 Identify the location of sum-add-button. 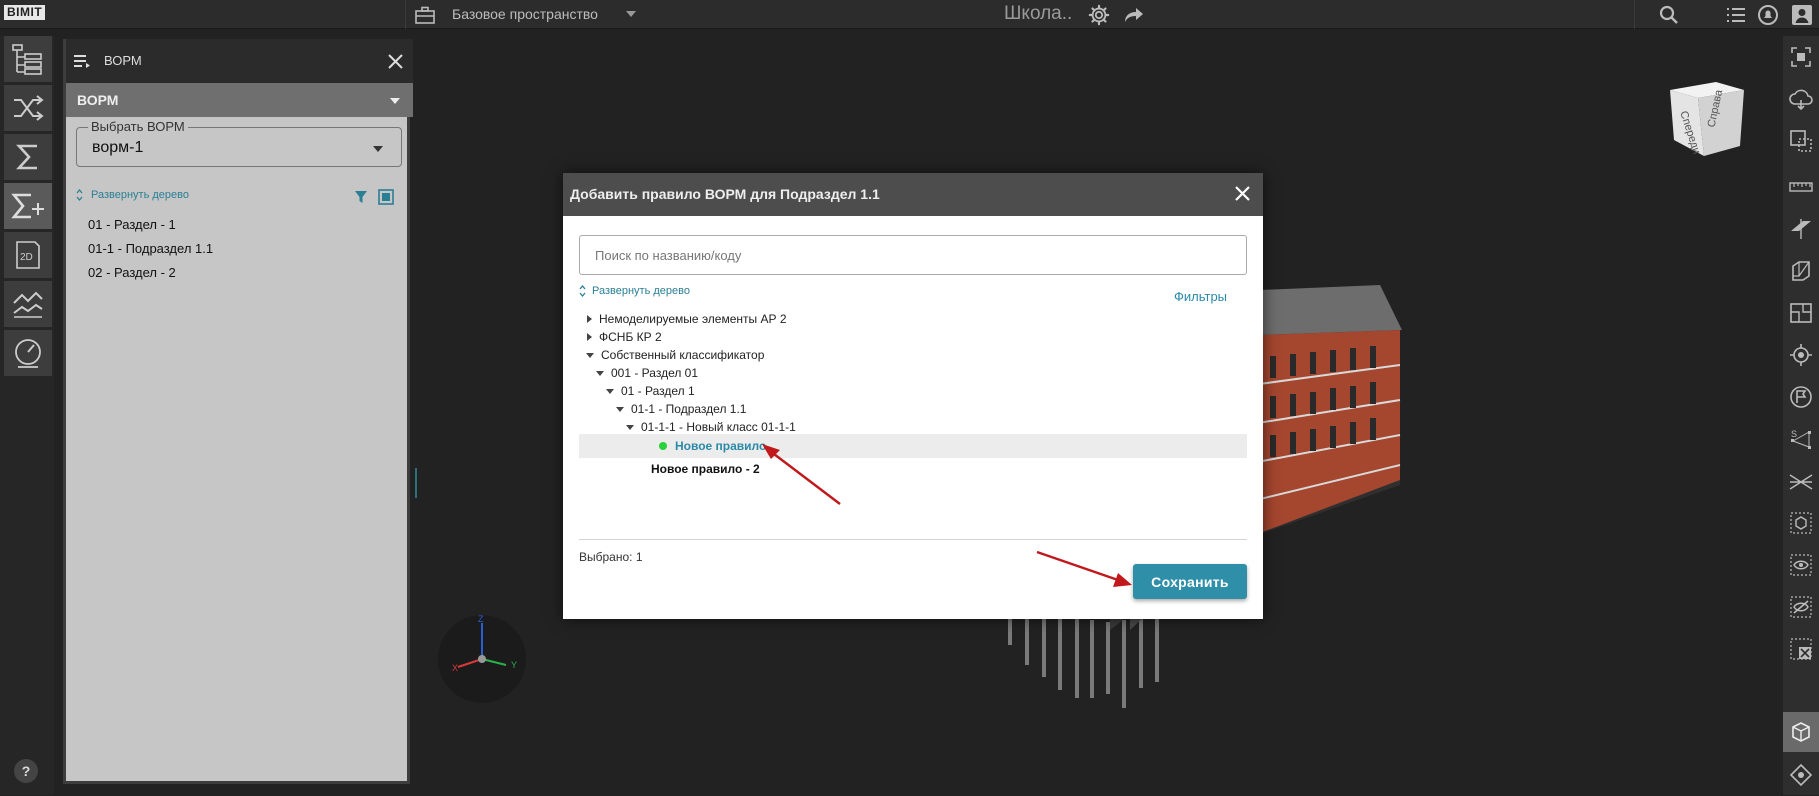
(28, 206).